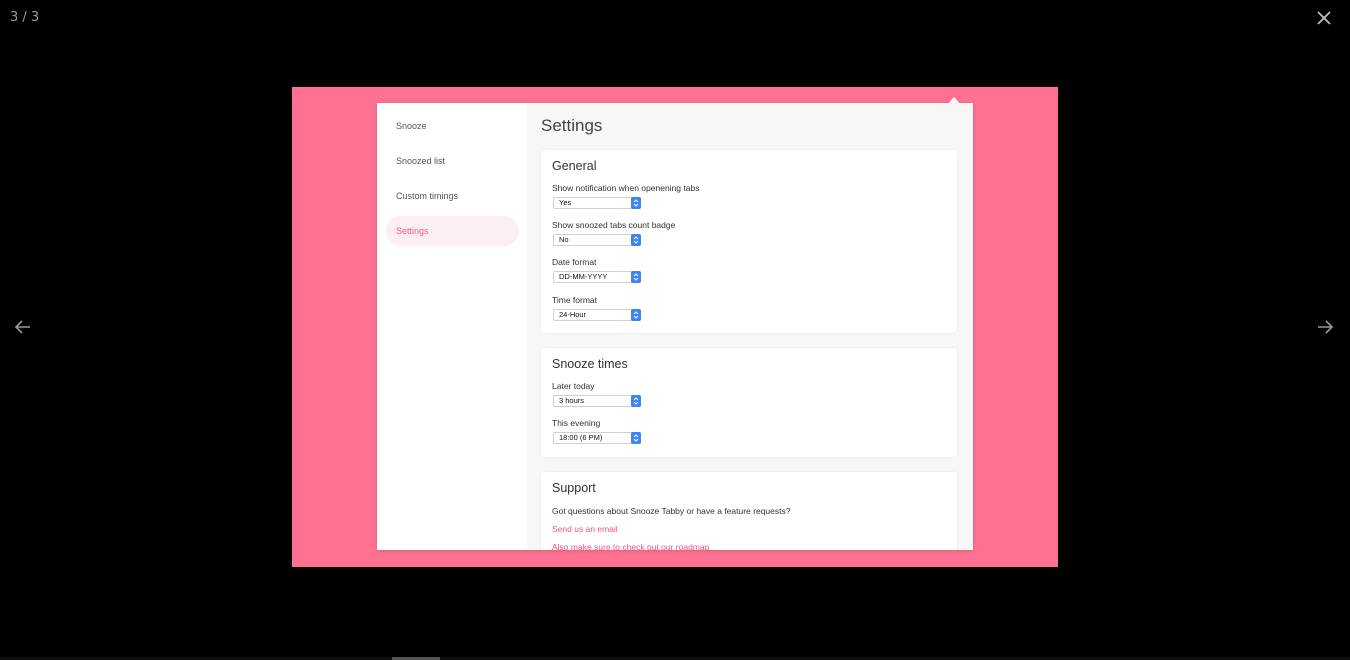 The height and width of the screenshot is (660, 1350). What do you see at coordinates (575, 300) in the screenshot?
I see `time-format-label: Time format` at bounding box center [575, 300].